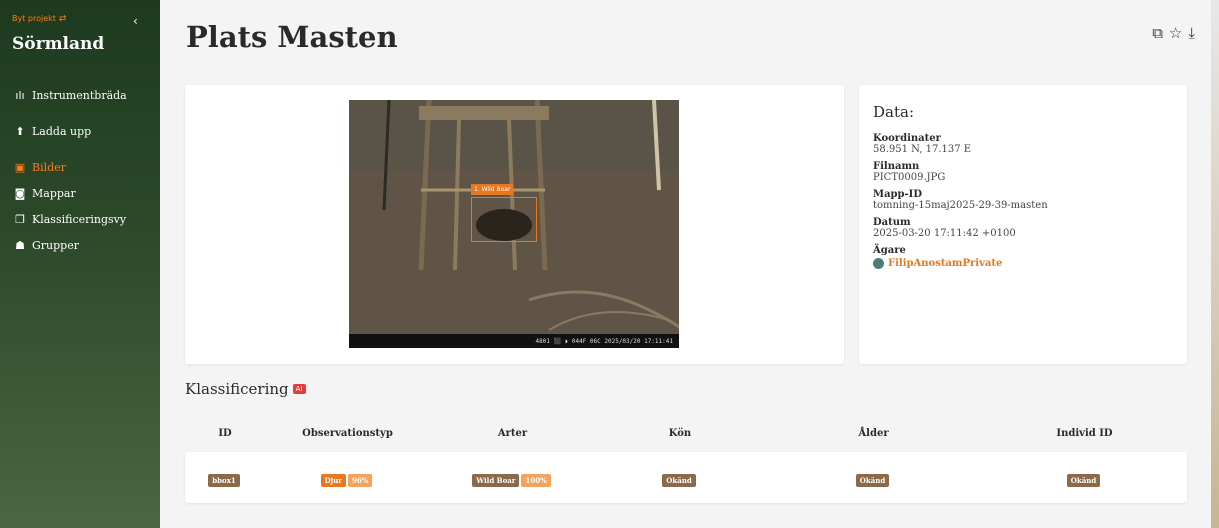 This screenshot has width=1219, height=528. What do you see at coordinates (1084, 433) in the screenshot?
I see `column-header-individual-id: Individ ID` at bounding box center [1084, 433].